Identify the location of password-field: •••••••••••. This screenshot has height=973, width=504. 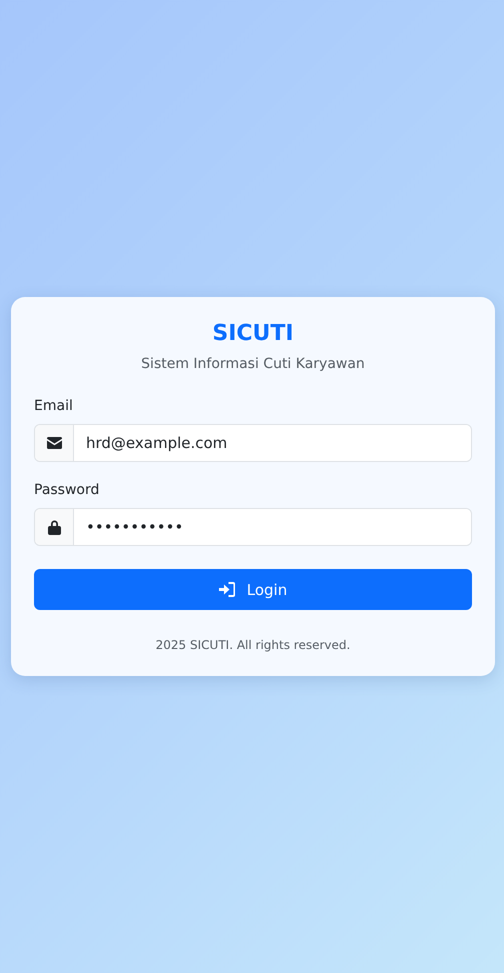
(253, 527).